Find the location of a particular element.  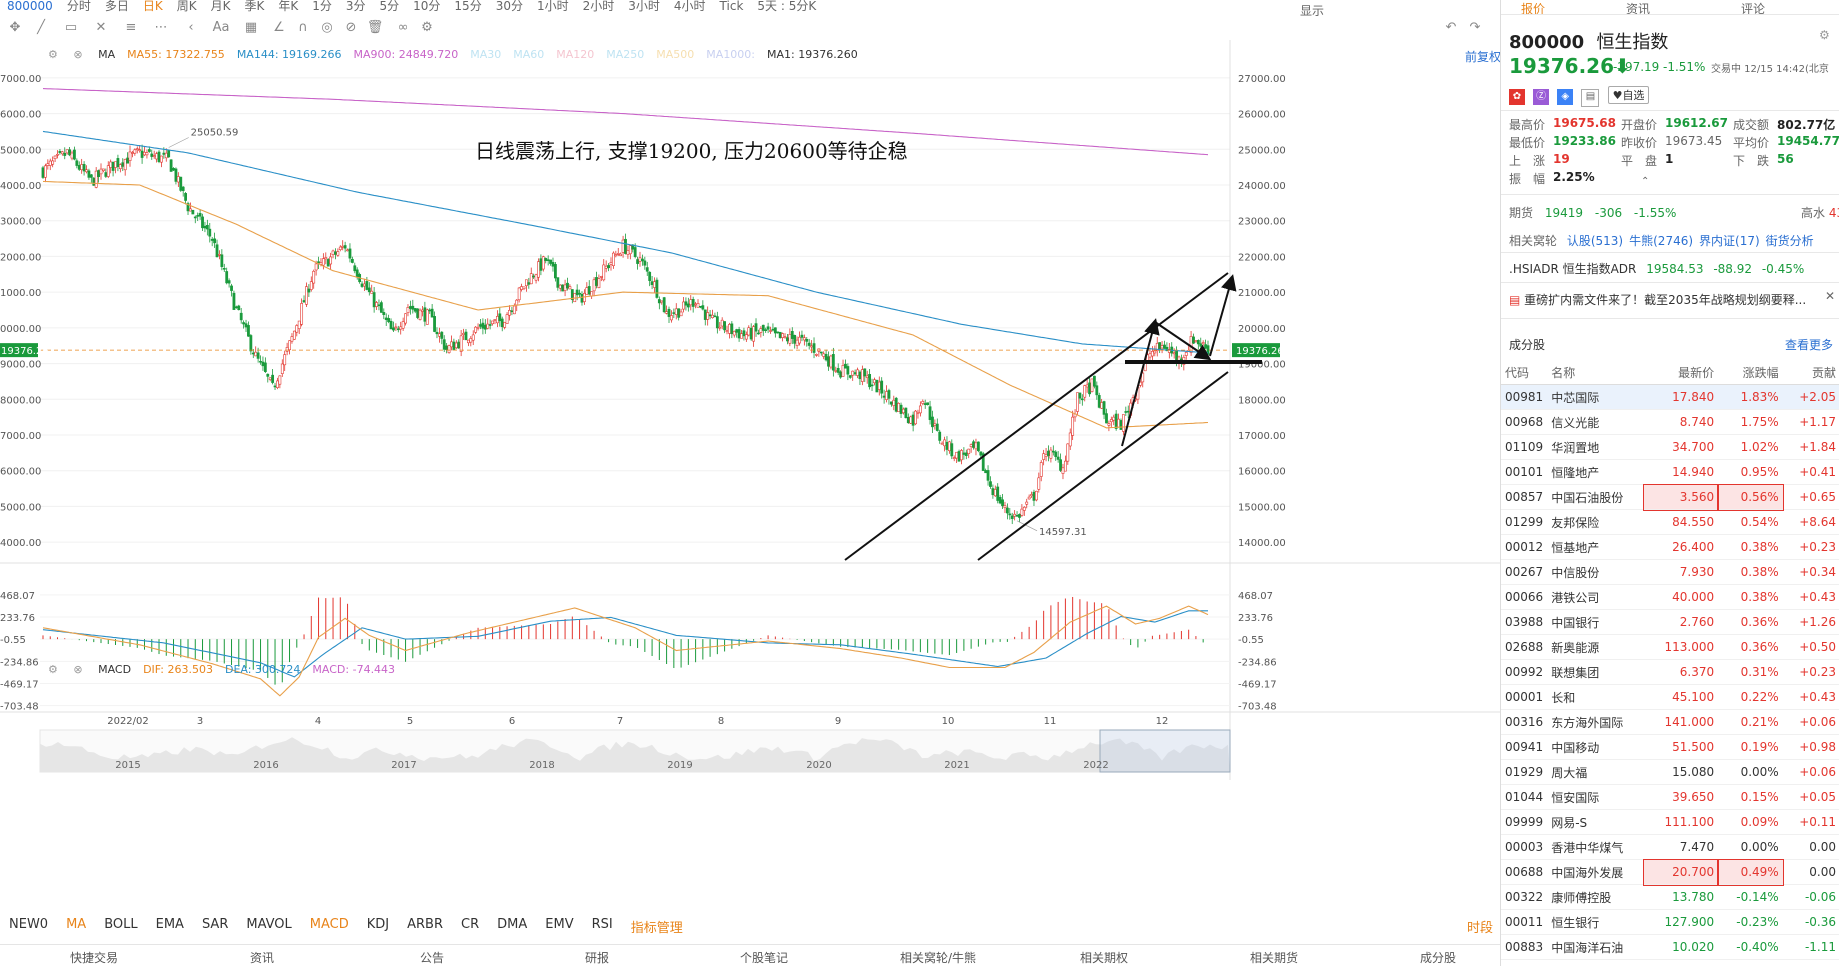

indicator-new0: NEW0 is located at coordinates (28, 925).